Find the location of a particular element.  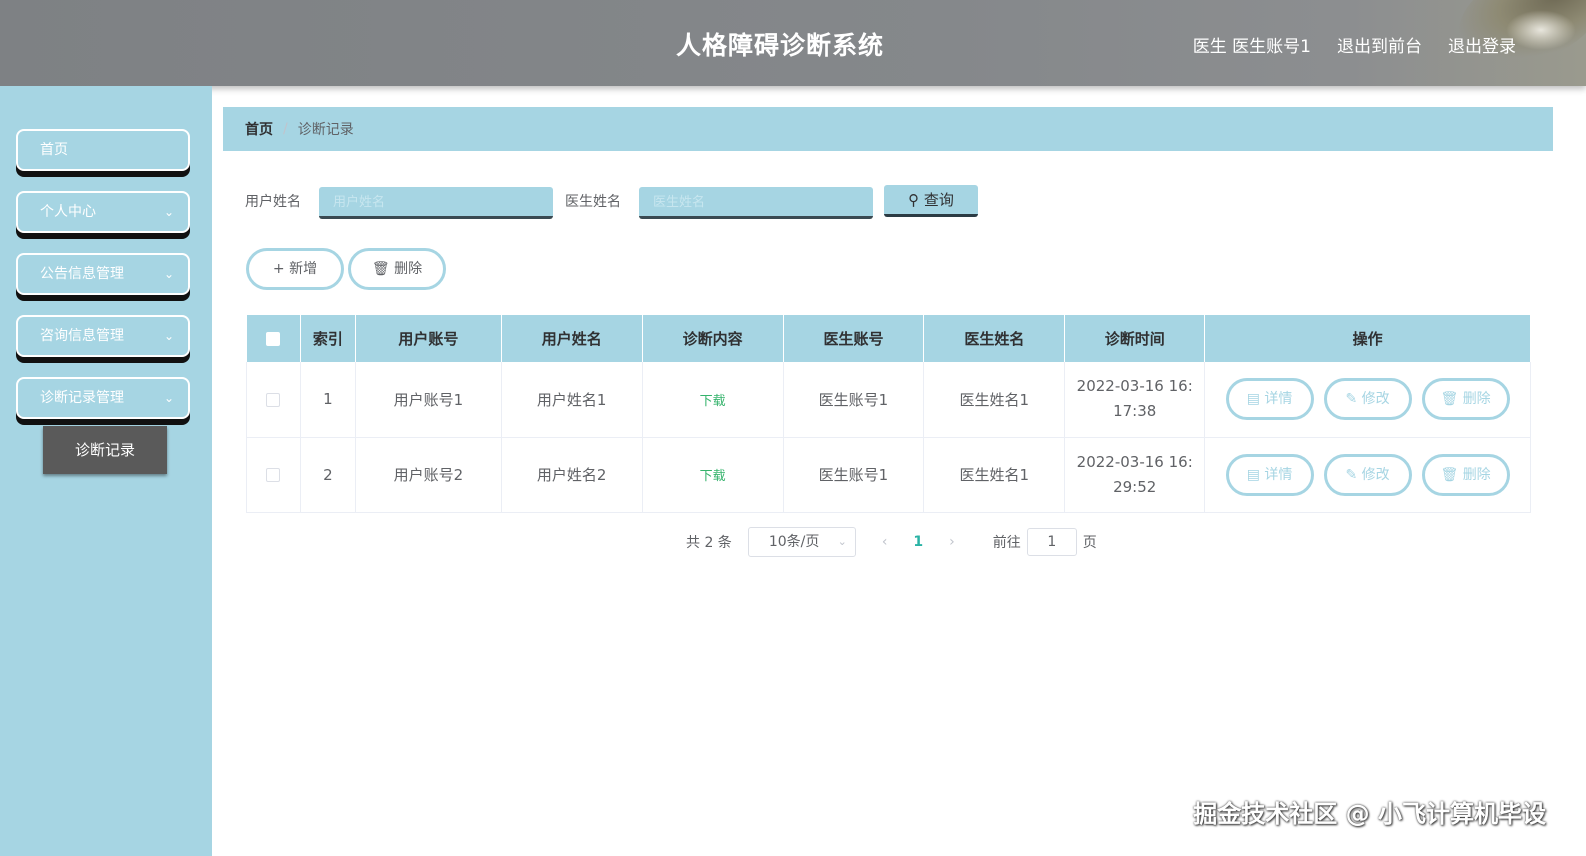

column-header: 用户账号 is located at coordinates (428, 338).